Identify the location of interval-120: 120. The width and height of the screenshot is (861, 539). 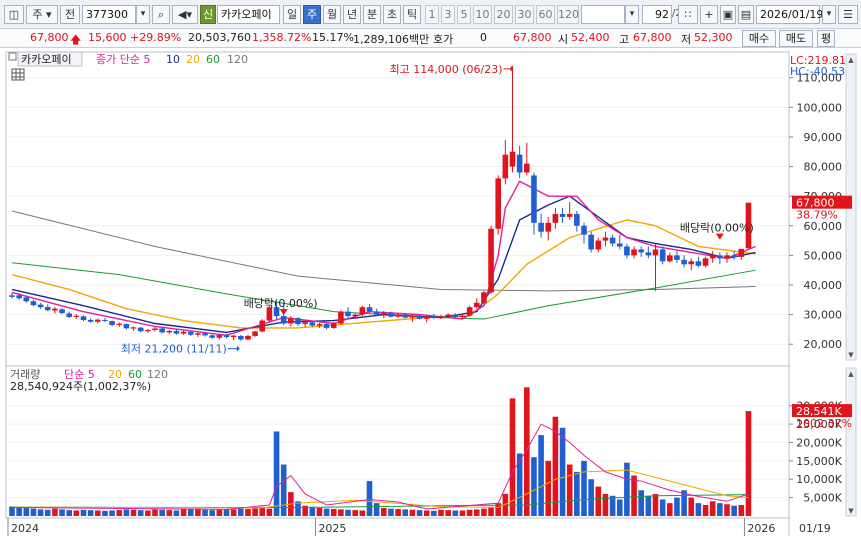
(568, 14).